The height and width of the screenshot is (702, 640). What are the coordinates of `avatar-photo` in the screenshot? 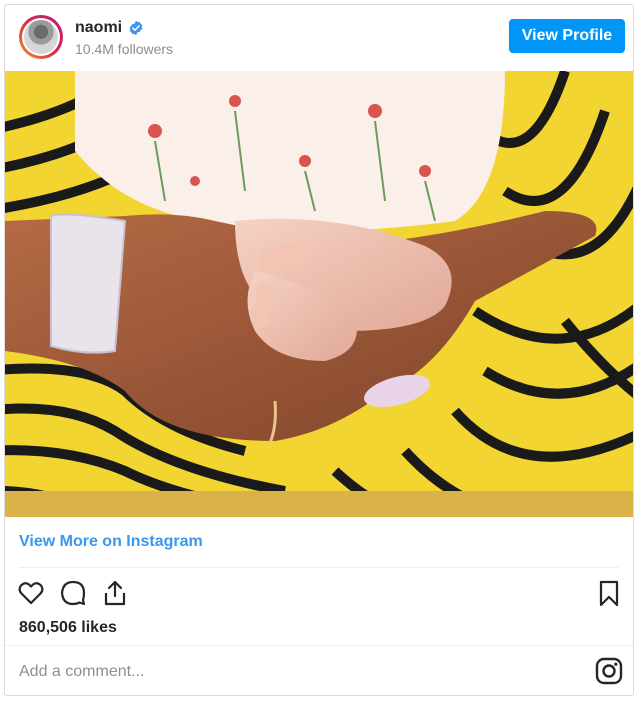 It's located at (41, 37).